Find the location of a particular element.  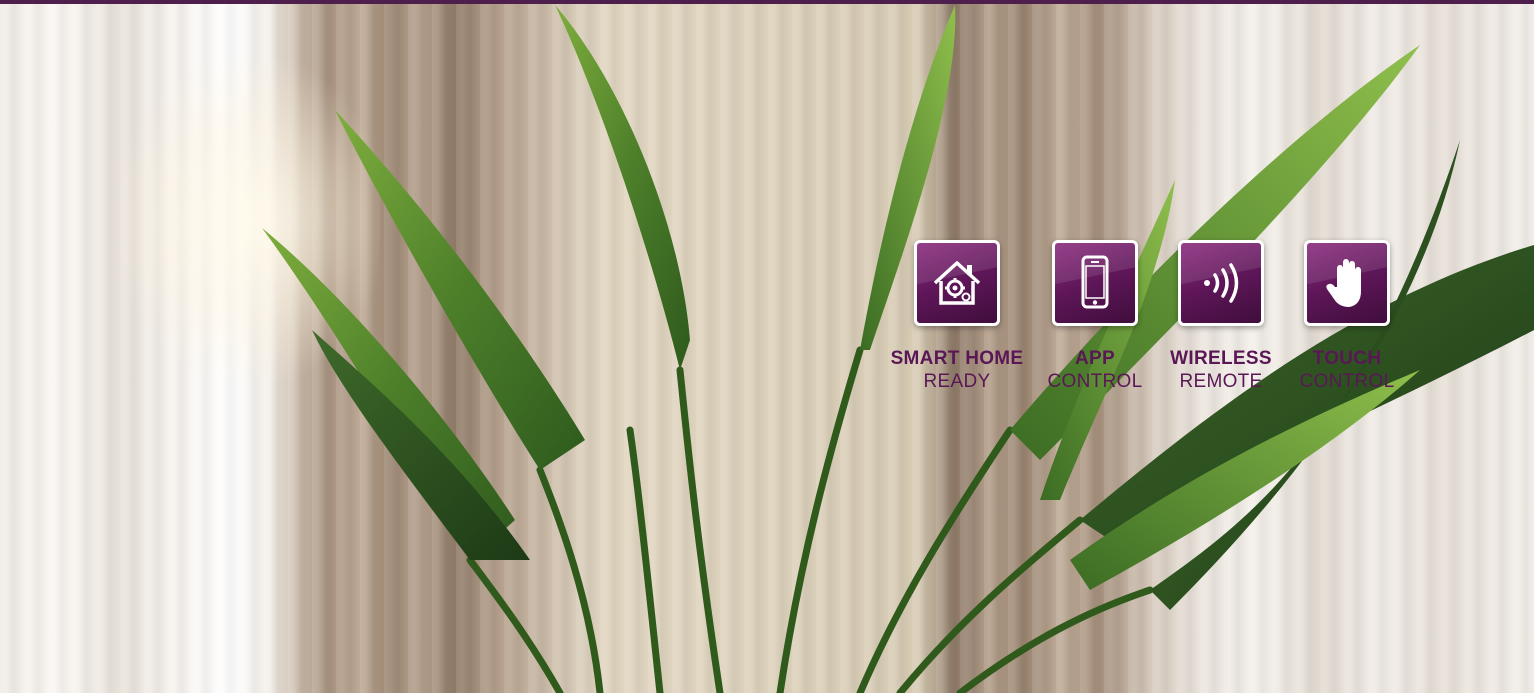

smartphone-icon is located at coordinates (1095, 283).